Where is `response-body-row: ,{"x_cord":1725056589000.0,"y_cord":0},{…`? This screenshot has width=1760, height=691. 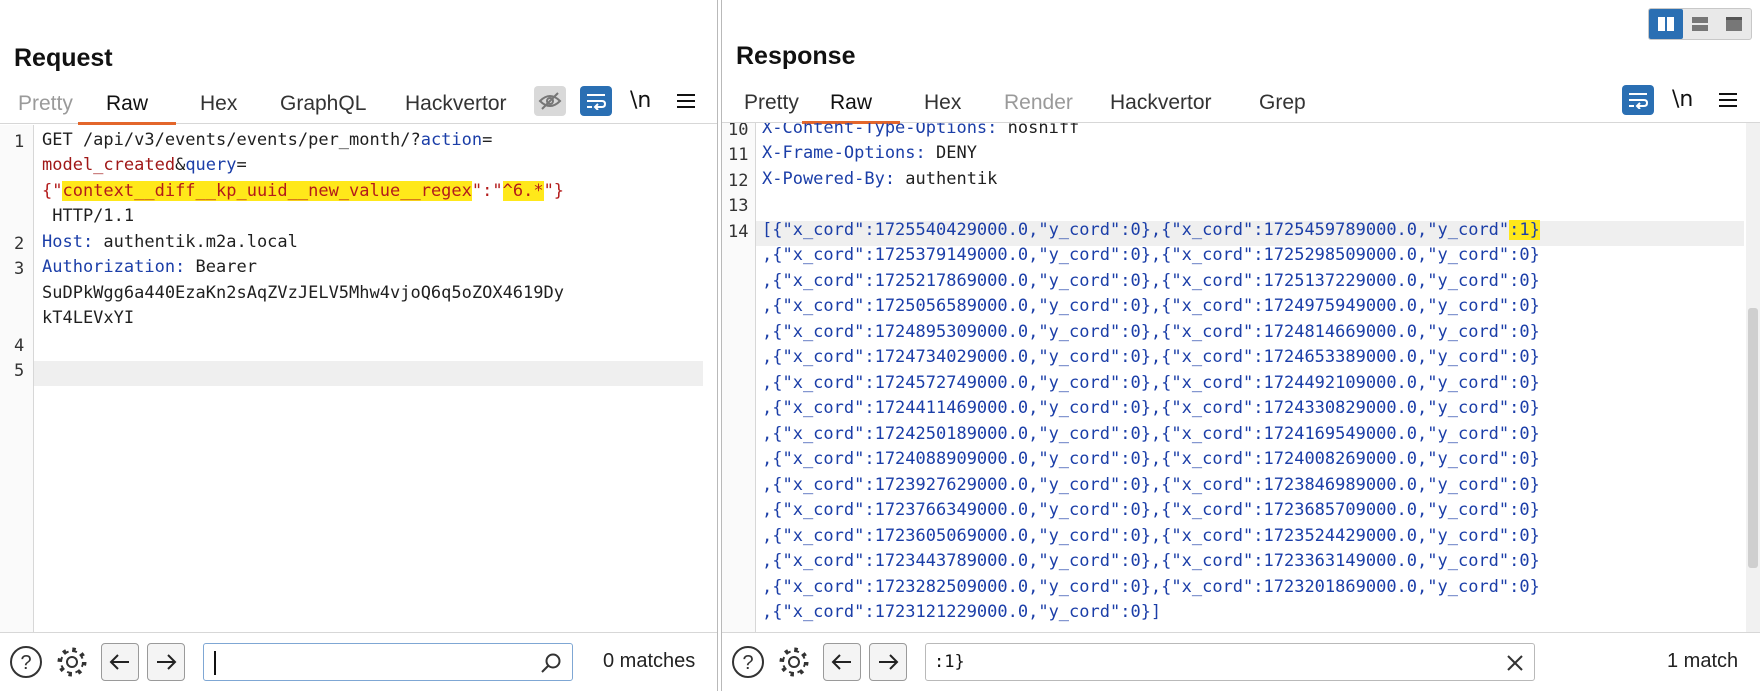 response-body-row: ,{"x_cord":1725056589000.0,"y_cord":0},{… is located at coordinates (1151, 306).